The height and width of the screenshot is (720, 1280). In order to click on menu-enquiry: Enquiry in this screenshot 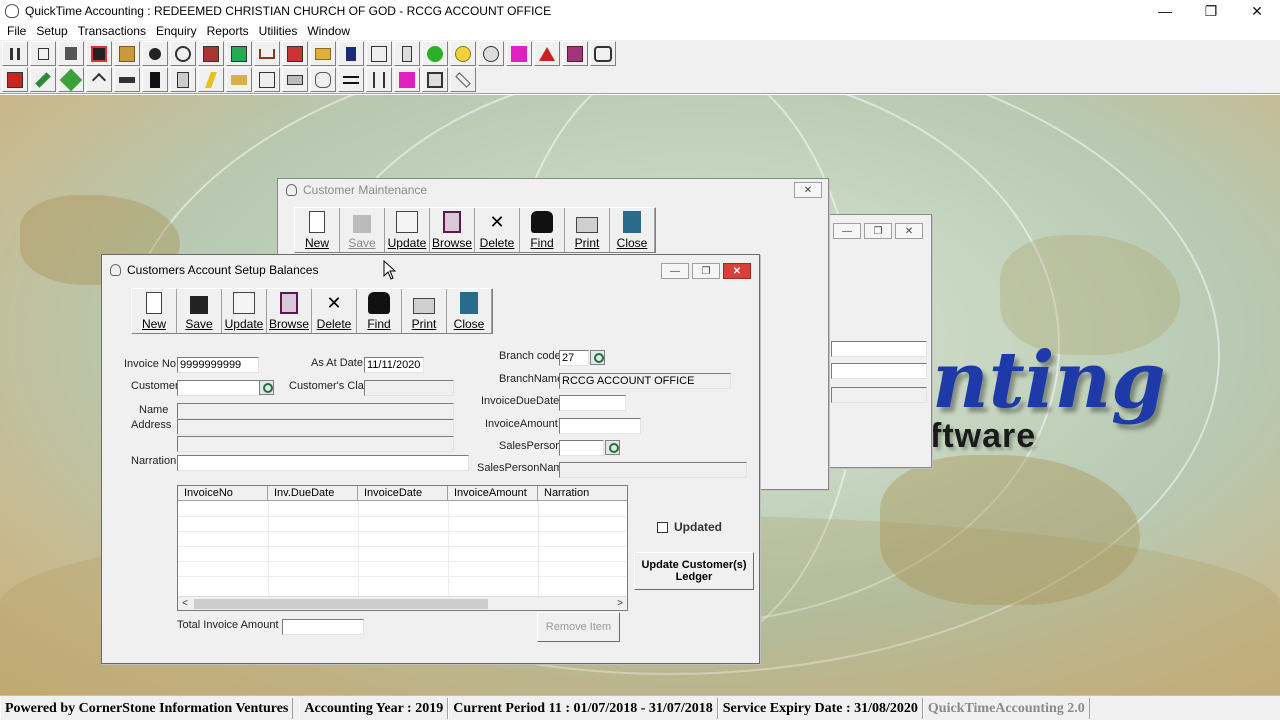, I will do `click(176, 31)`.